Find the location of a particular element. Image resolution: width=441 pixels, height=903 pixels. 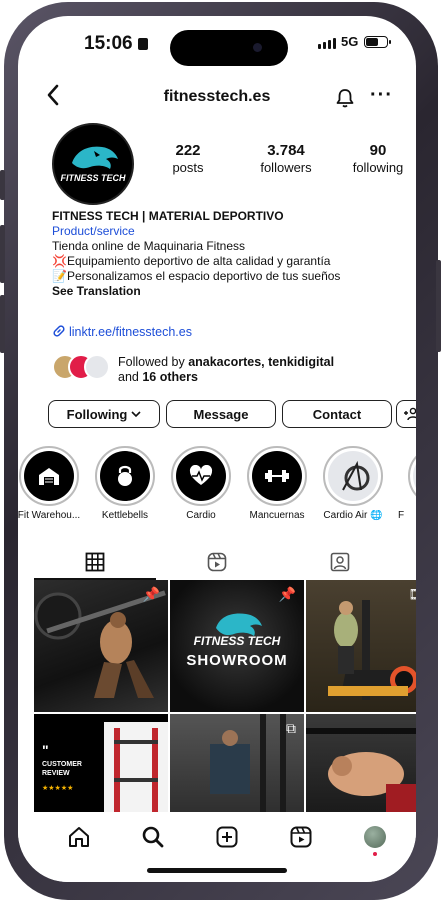

carousel-icon: ⧉ is located at coordinates (291, 728).